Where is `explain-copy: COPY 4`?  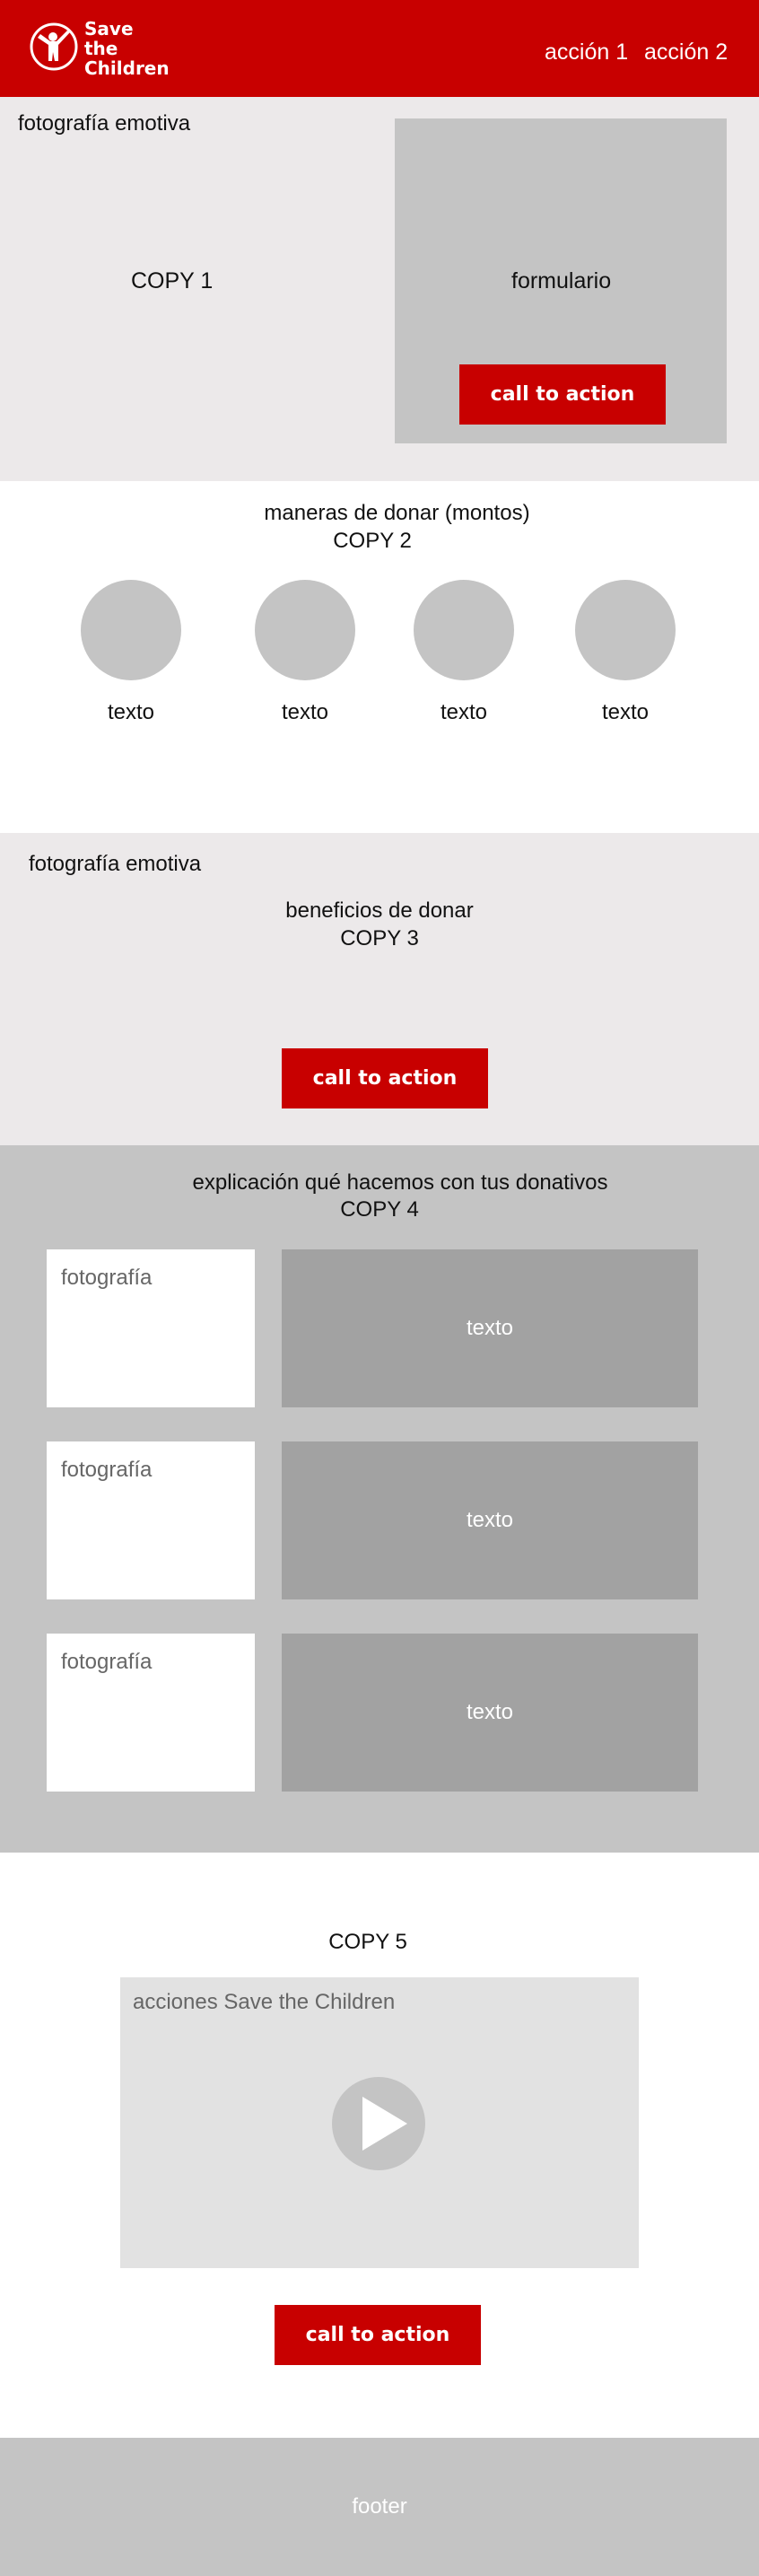 explain-copy: COPY 4 is located at coordinates (379, 1209).